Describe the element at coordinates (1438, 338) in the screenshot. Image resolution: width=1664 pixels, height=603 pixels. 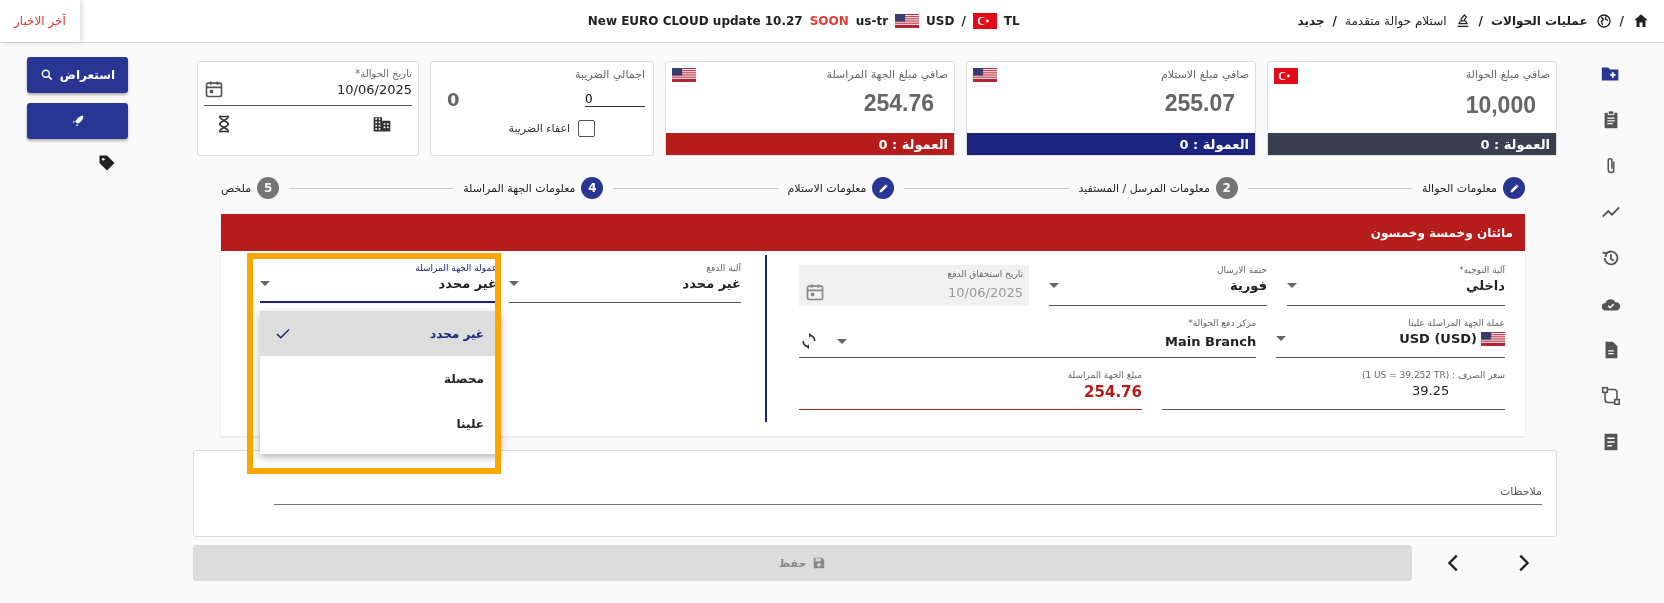
I see `field-value: USD (USD)` at that location.